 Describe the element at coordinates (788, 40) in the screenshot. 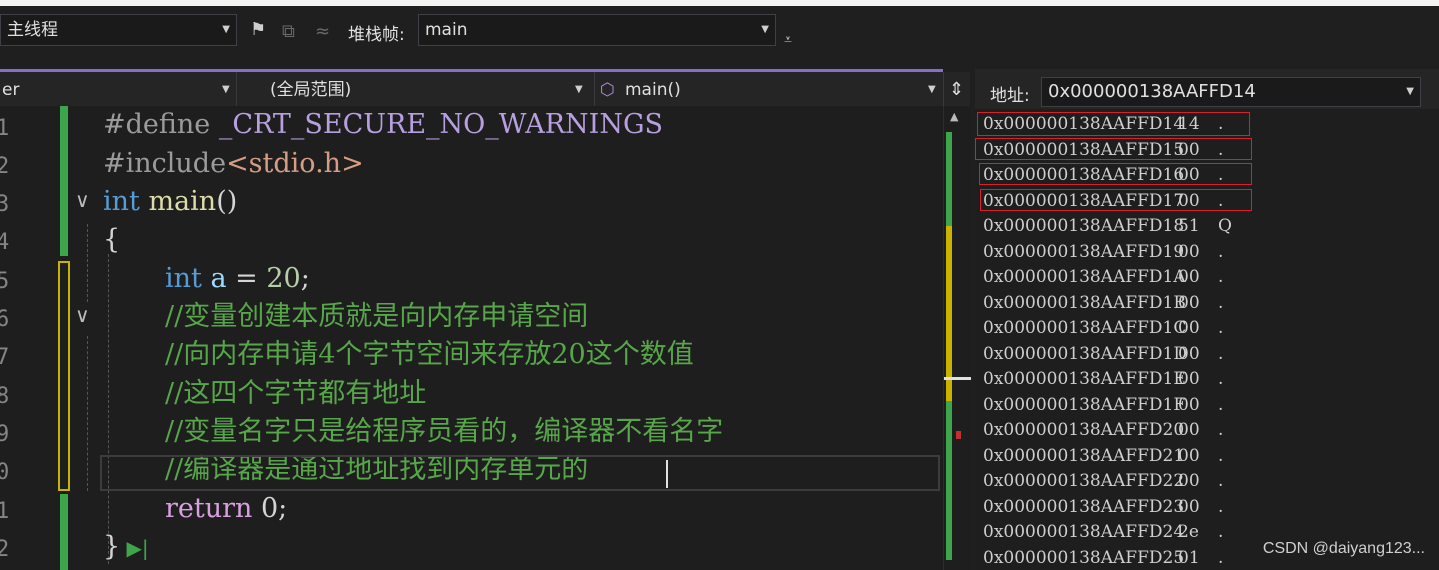

I see `toolbar-overflow-icon: ⩡` at that location.